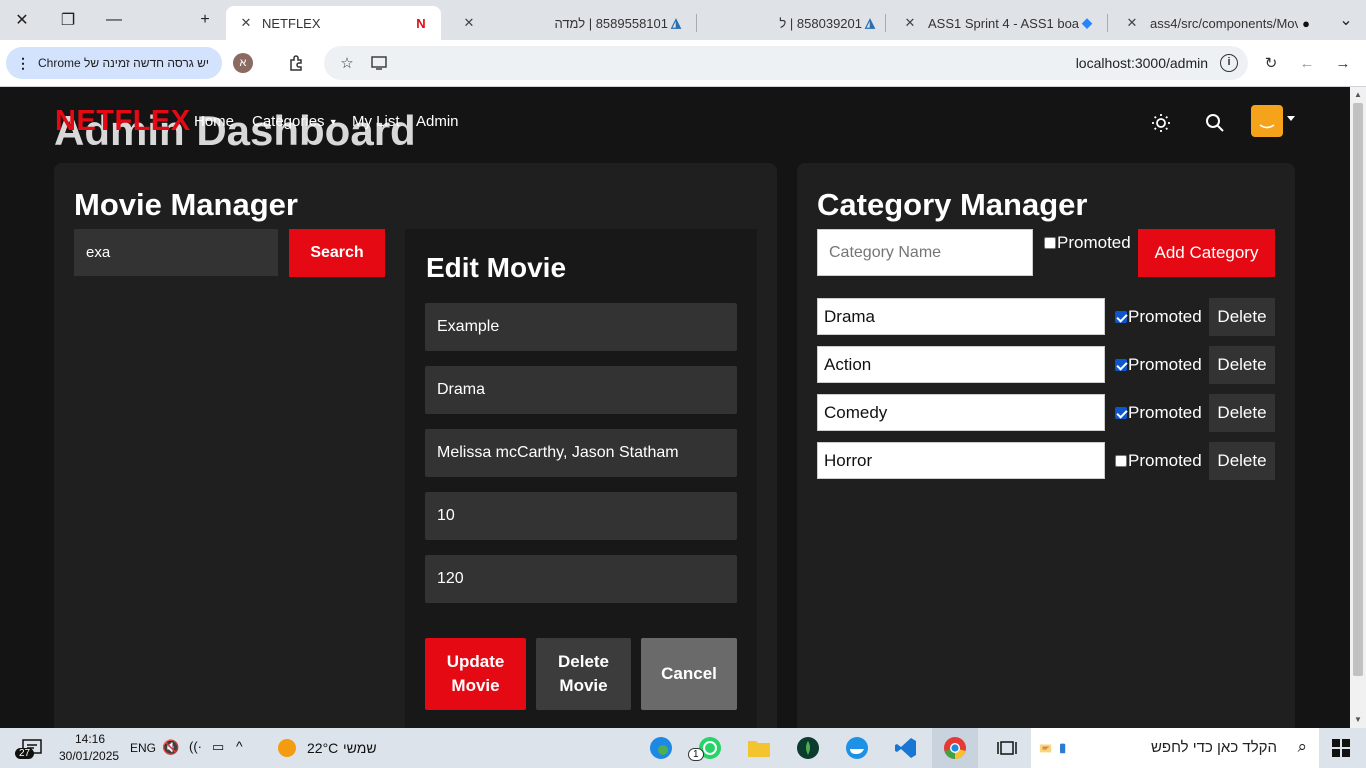  Describe the element at coordinates (239, 746) in the screenshot. I see `show-hidden-icons-chevron-icon: ^` at that location.